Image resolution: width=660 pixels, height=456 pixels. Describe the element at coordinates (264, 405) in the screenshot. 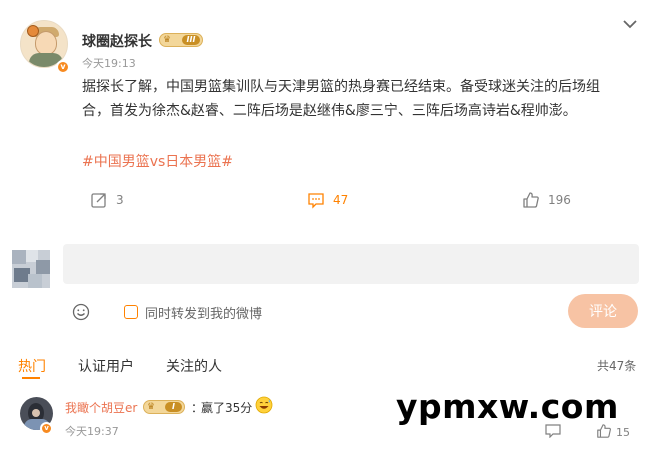

I see `grinning-sweat-emoji` at that location.